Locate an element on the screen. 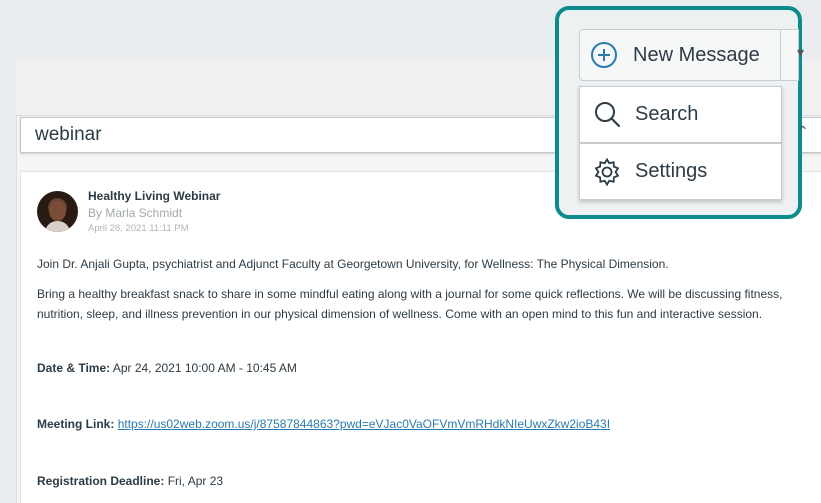  deadline-value: Fri, Apr 23 is located at coordinates (194, 481).